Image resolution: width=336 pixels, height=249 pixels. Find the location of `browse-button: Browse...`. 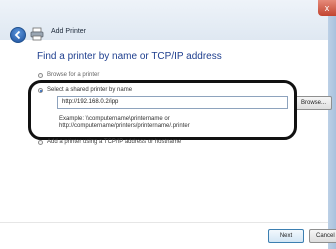

browse-button: Browse... is located at coordinates (313, 103).